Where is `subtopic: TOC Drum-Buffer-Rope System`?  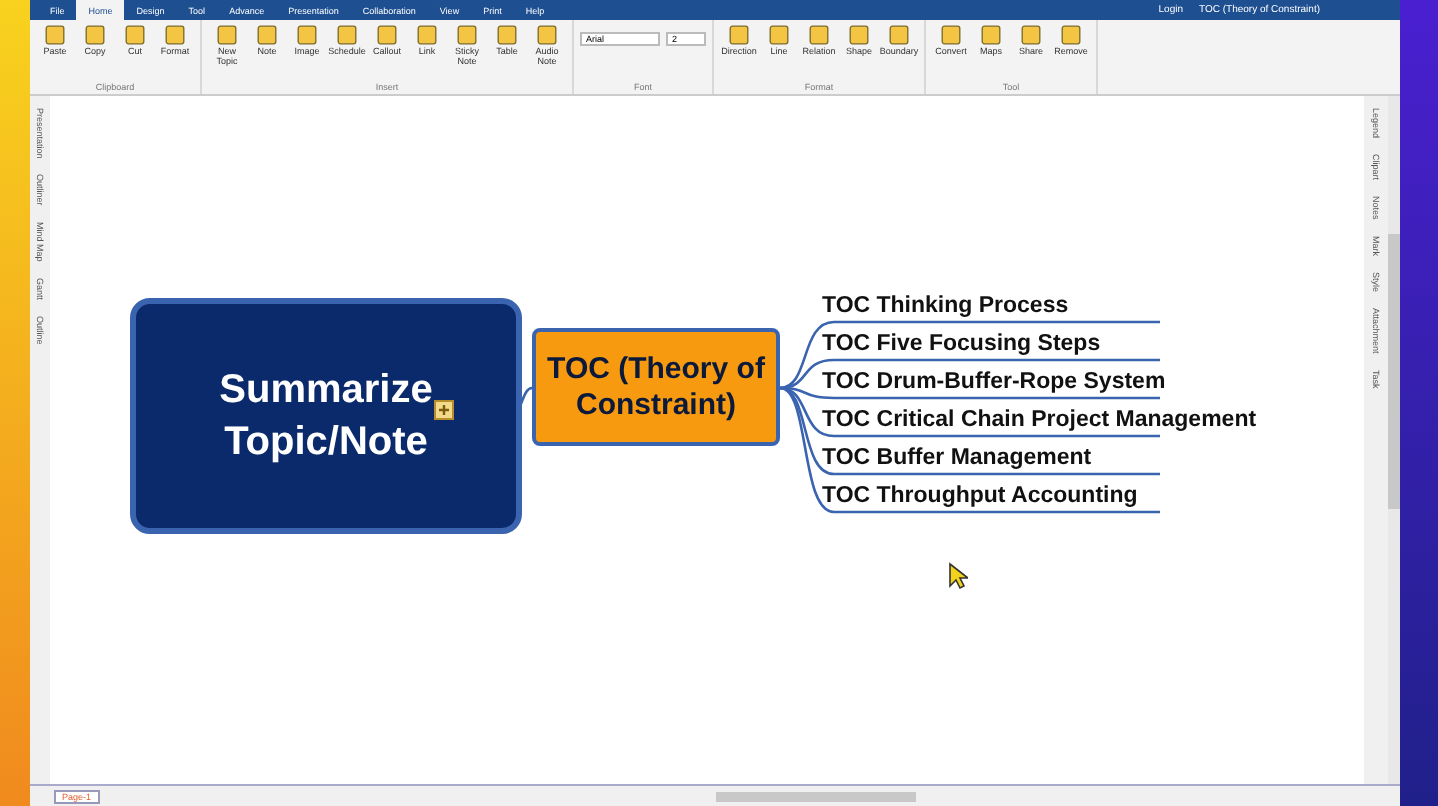 subtopic: TOC Drum-Buffer-Rope System is located at coordinates (994, 383).